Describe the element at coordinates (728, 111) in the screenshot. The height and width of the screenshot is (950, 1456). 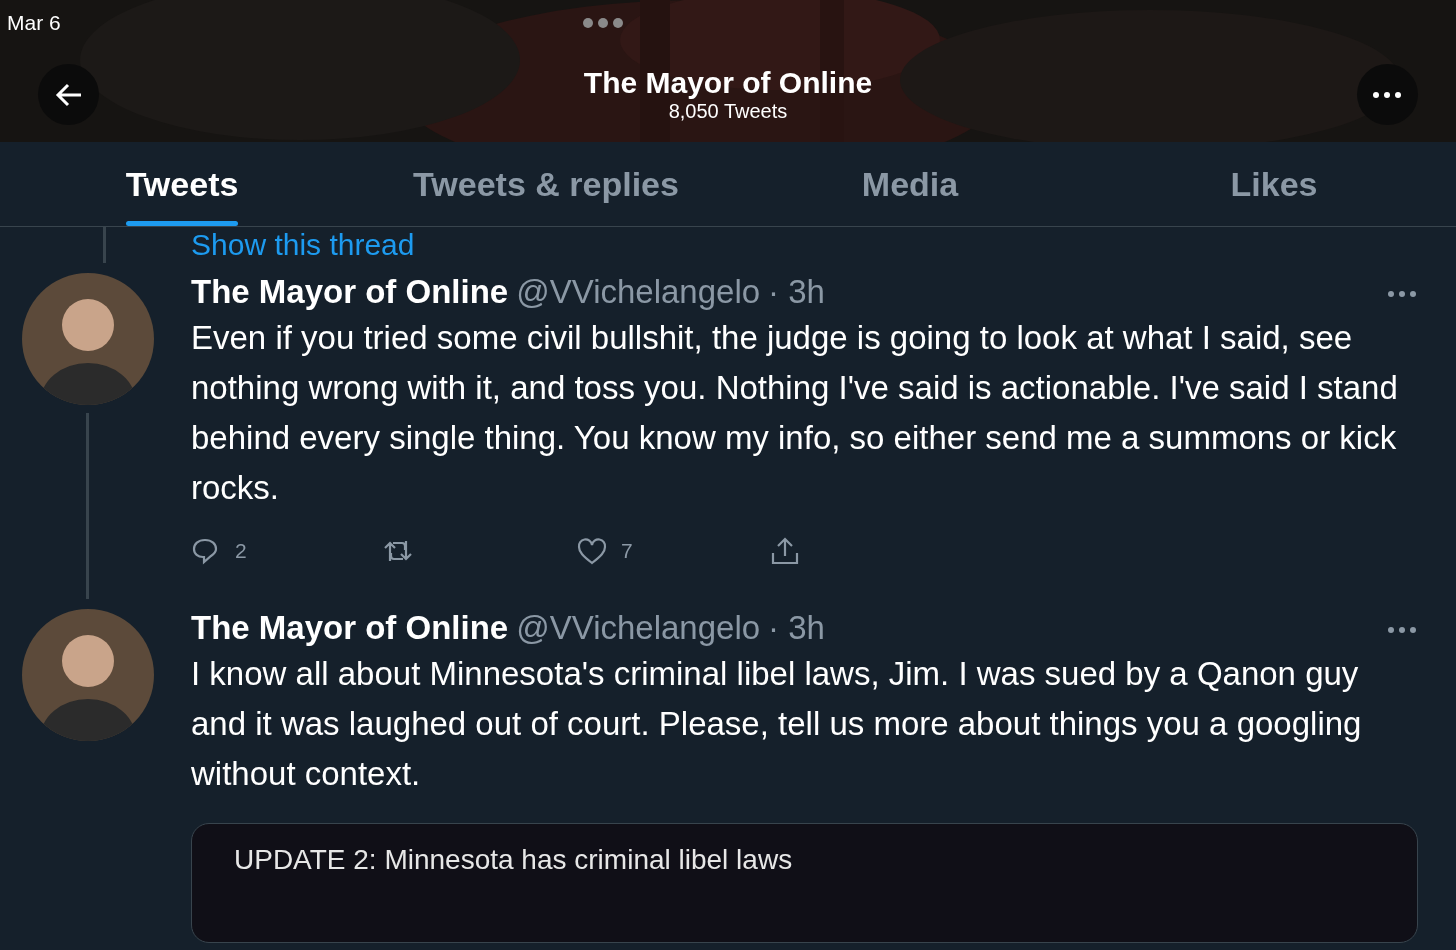
I see `tweet-count: 8,050 Tweets` at that location.